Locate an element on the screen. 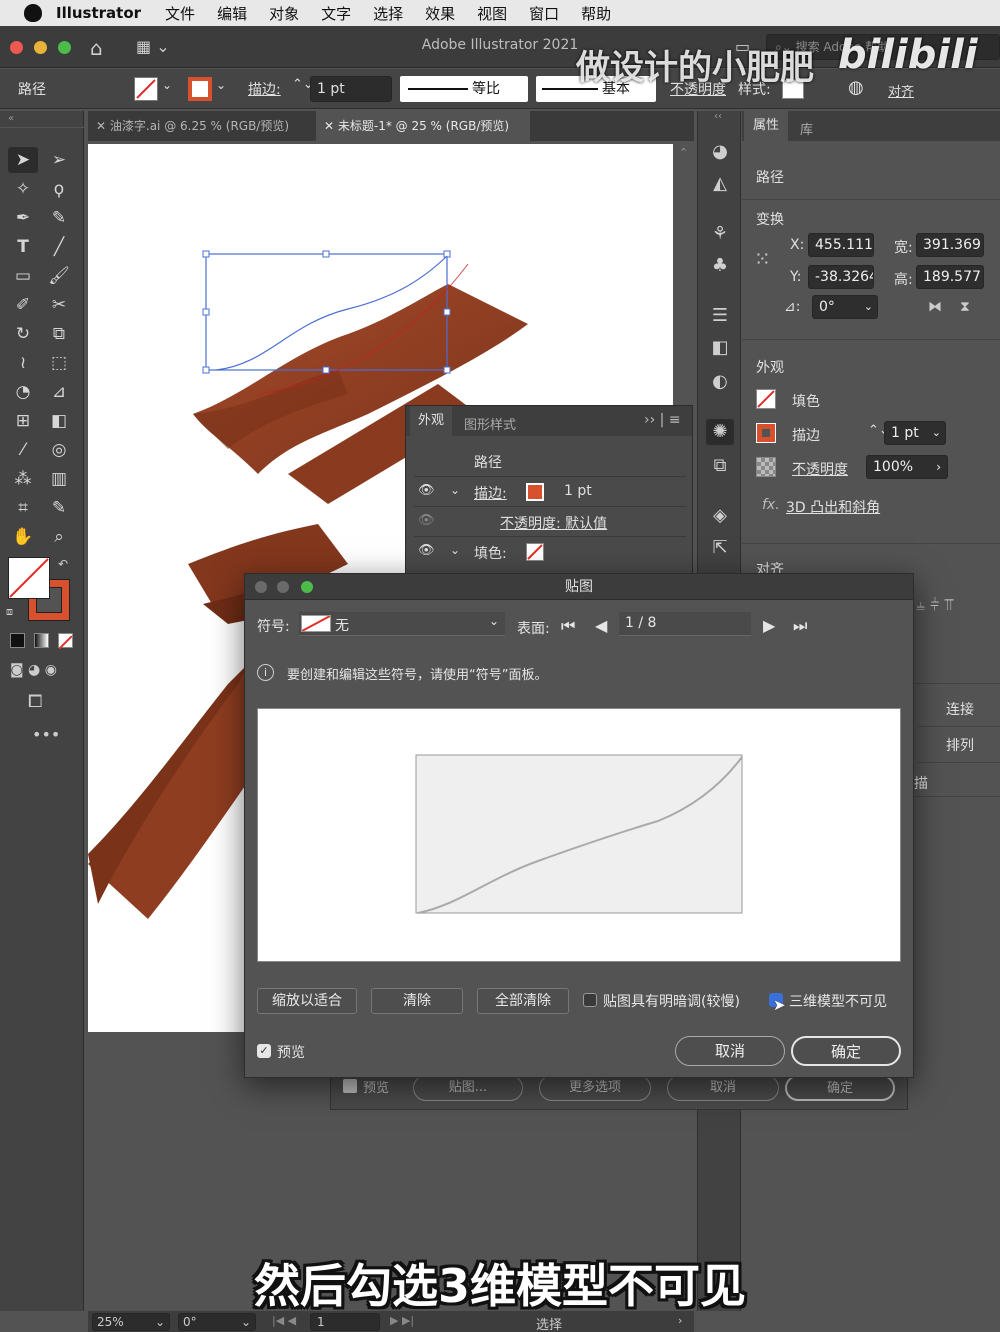 This screenshot has height=1332, width=1000. panel-menu-icon: ›› | ≡ is located at coordinates (662, 420).